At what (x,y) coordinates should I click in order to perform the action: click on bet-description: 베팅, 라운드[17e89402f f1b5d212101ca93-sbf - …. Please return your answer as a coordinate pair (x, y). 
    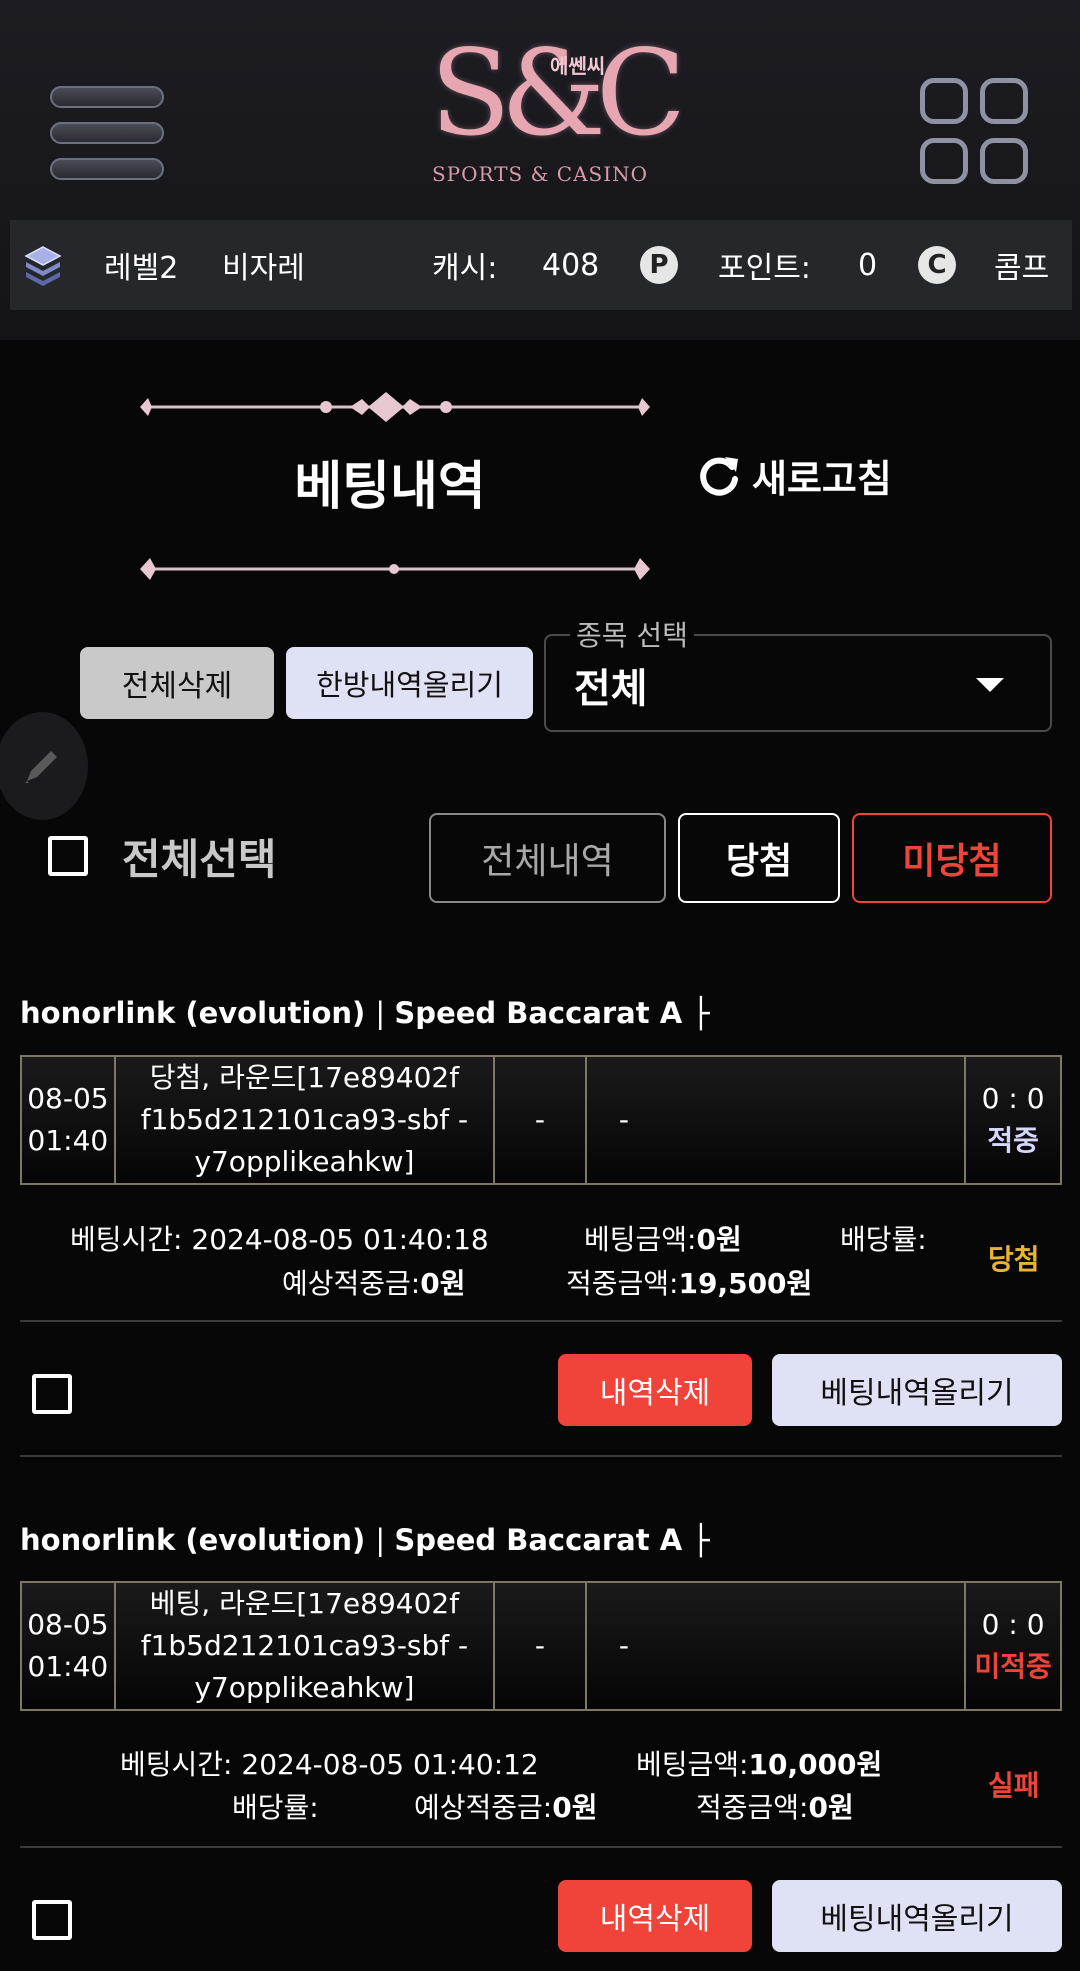
    Looking at the image, I should click on (306, 1646).